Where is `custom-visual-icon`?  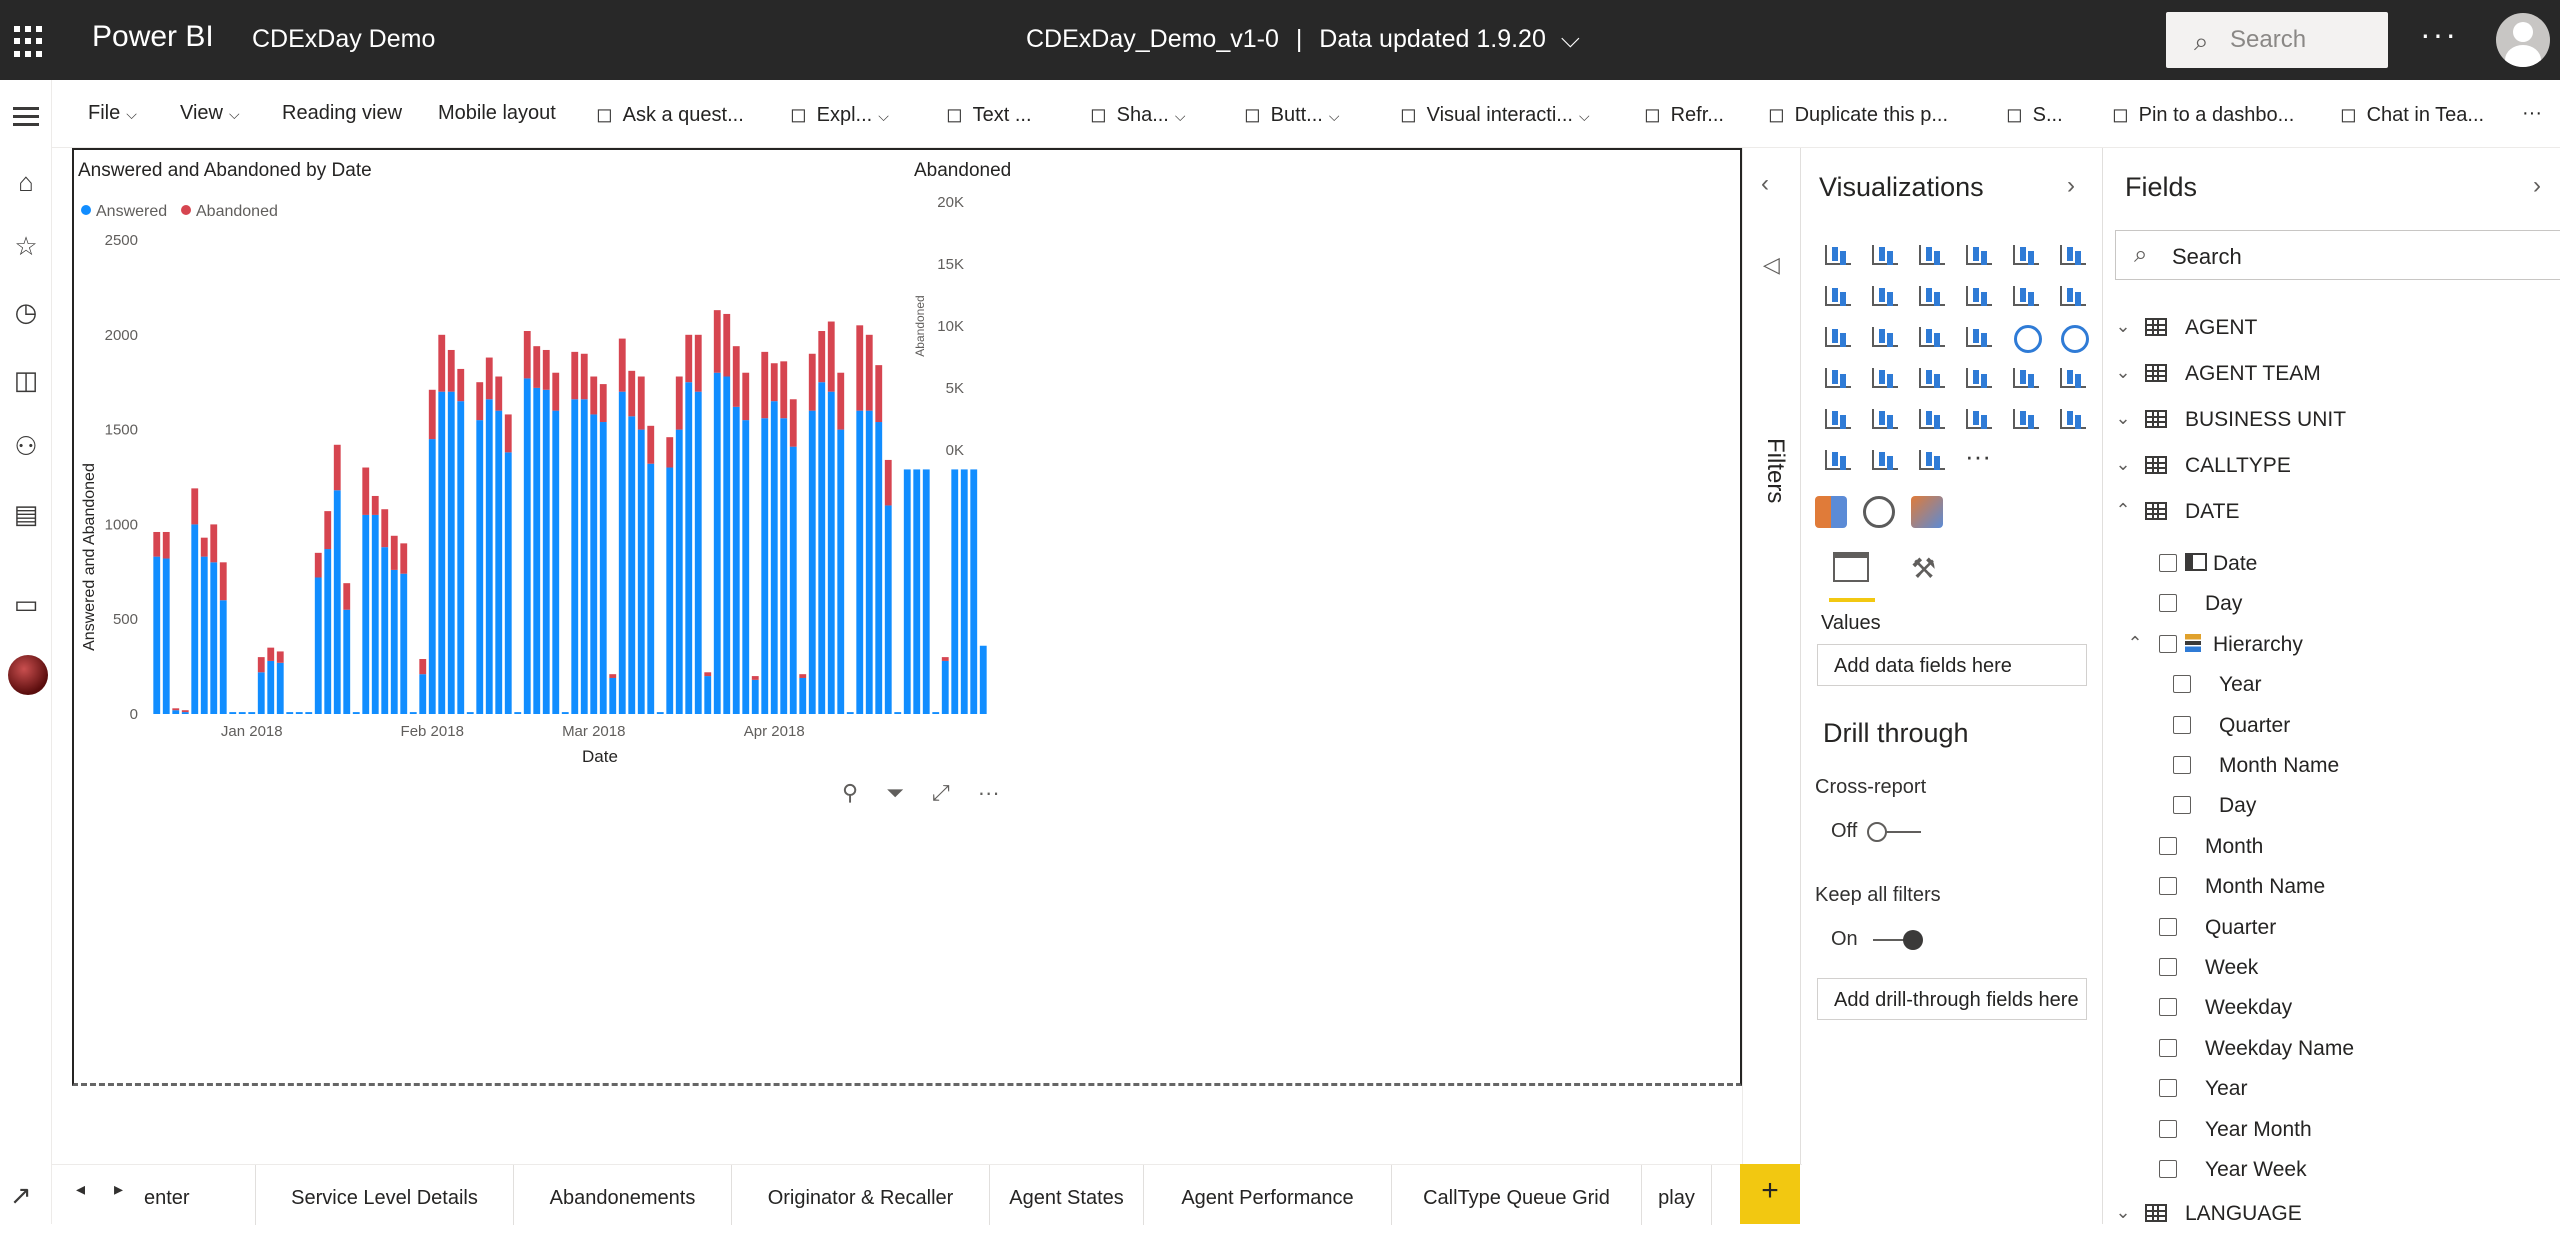
custom-visual-icon is located at coordinates (1831, 512).